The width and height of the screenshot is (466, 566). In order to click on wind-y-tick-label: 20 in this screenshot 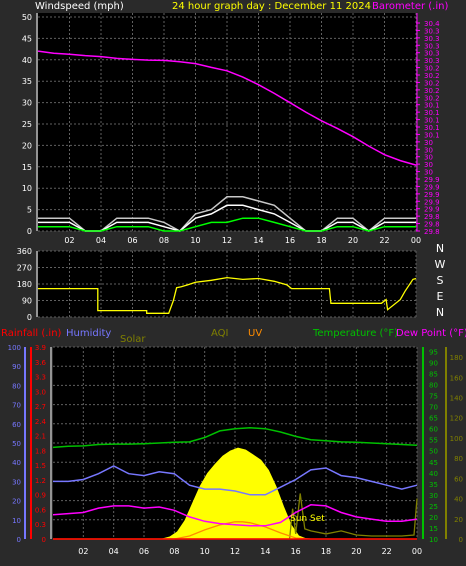, I will do `click(27, 145)`.